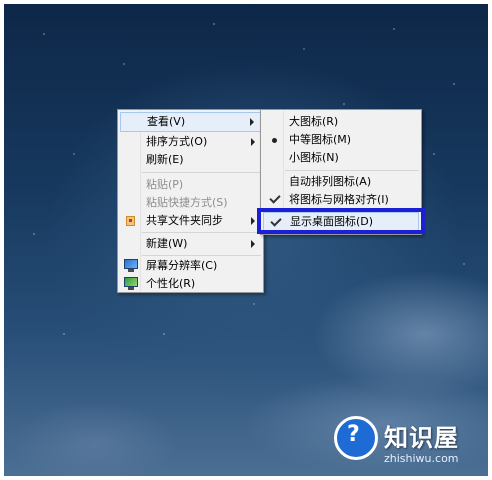  I want to click on question-mark-glyph: ?, so click(353, 434).